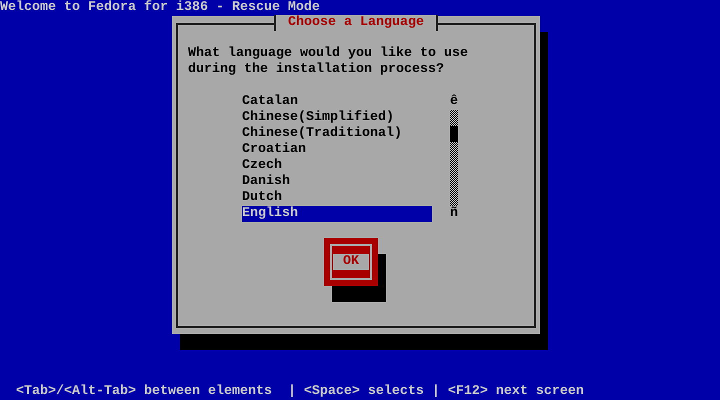 This screenshot has height=400, width=720. What do you see at coordinates (337, 150) in the screenshot?
I see `language-item: Croatian` at bounding box center [337, 150].